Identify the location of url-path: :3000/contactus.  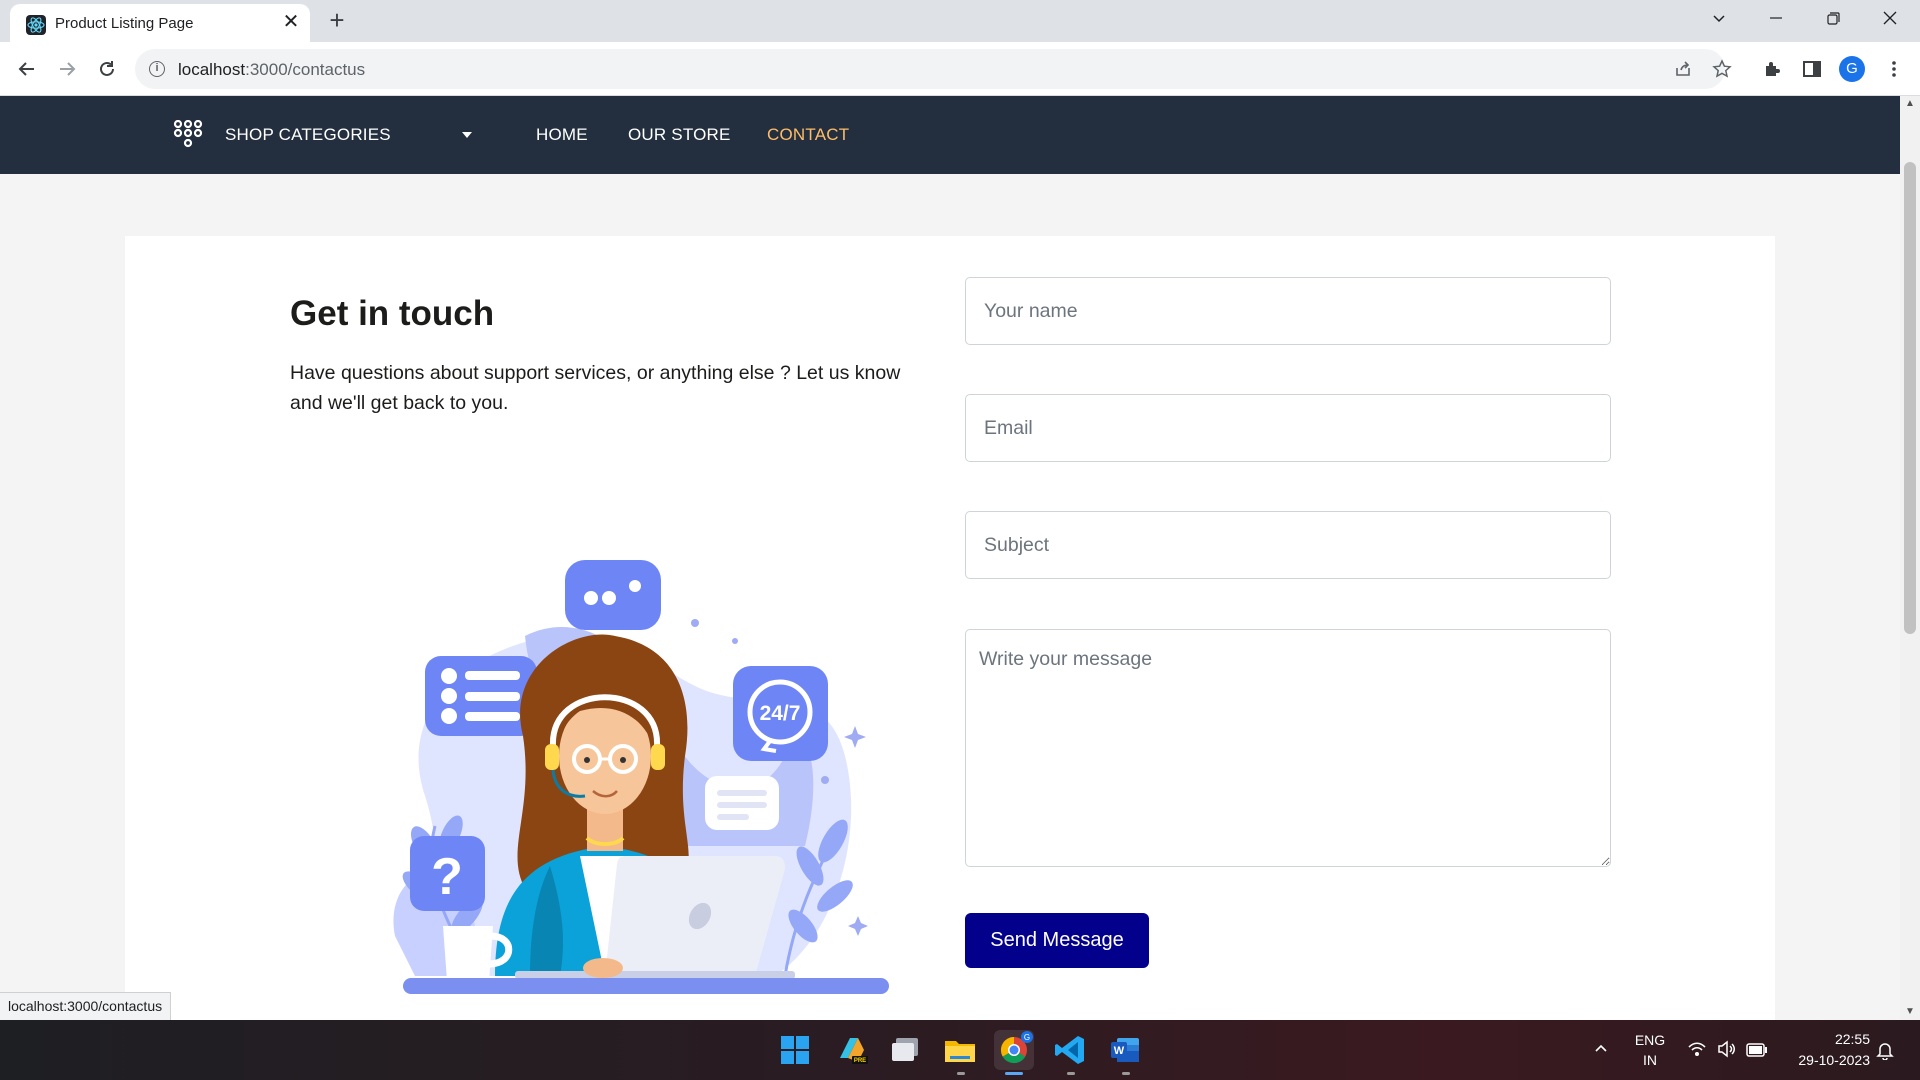
(305, 69).